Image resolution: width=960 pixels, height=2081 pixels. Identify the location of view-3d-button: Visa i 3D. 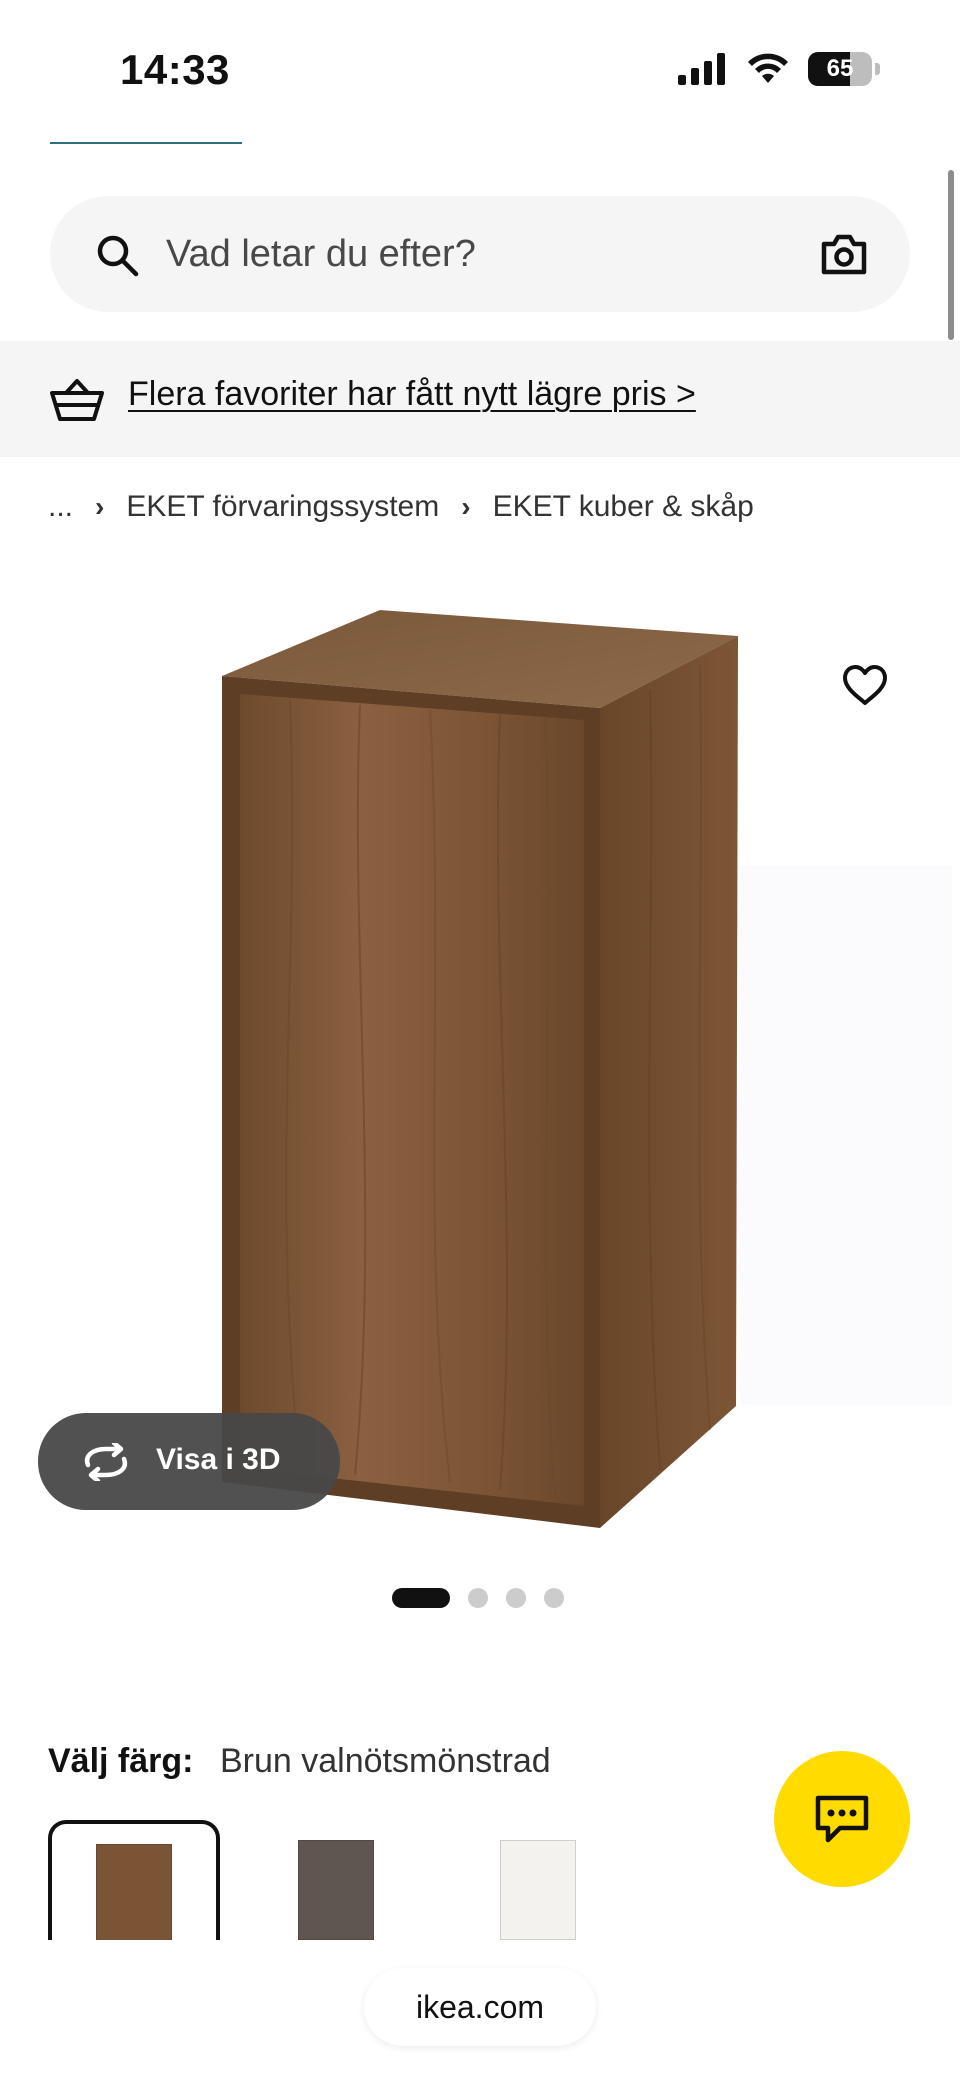
(189, 1461).